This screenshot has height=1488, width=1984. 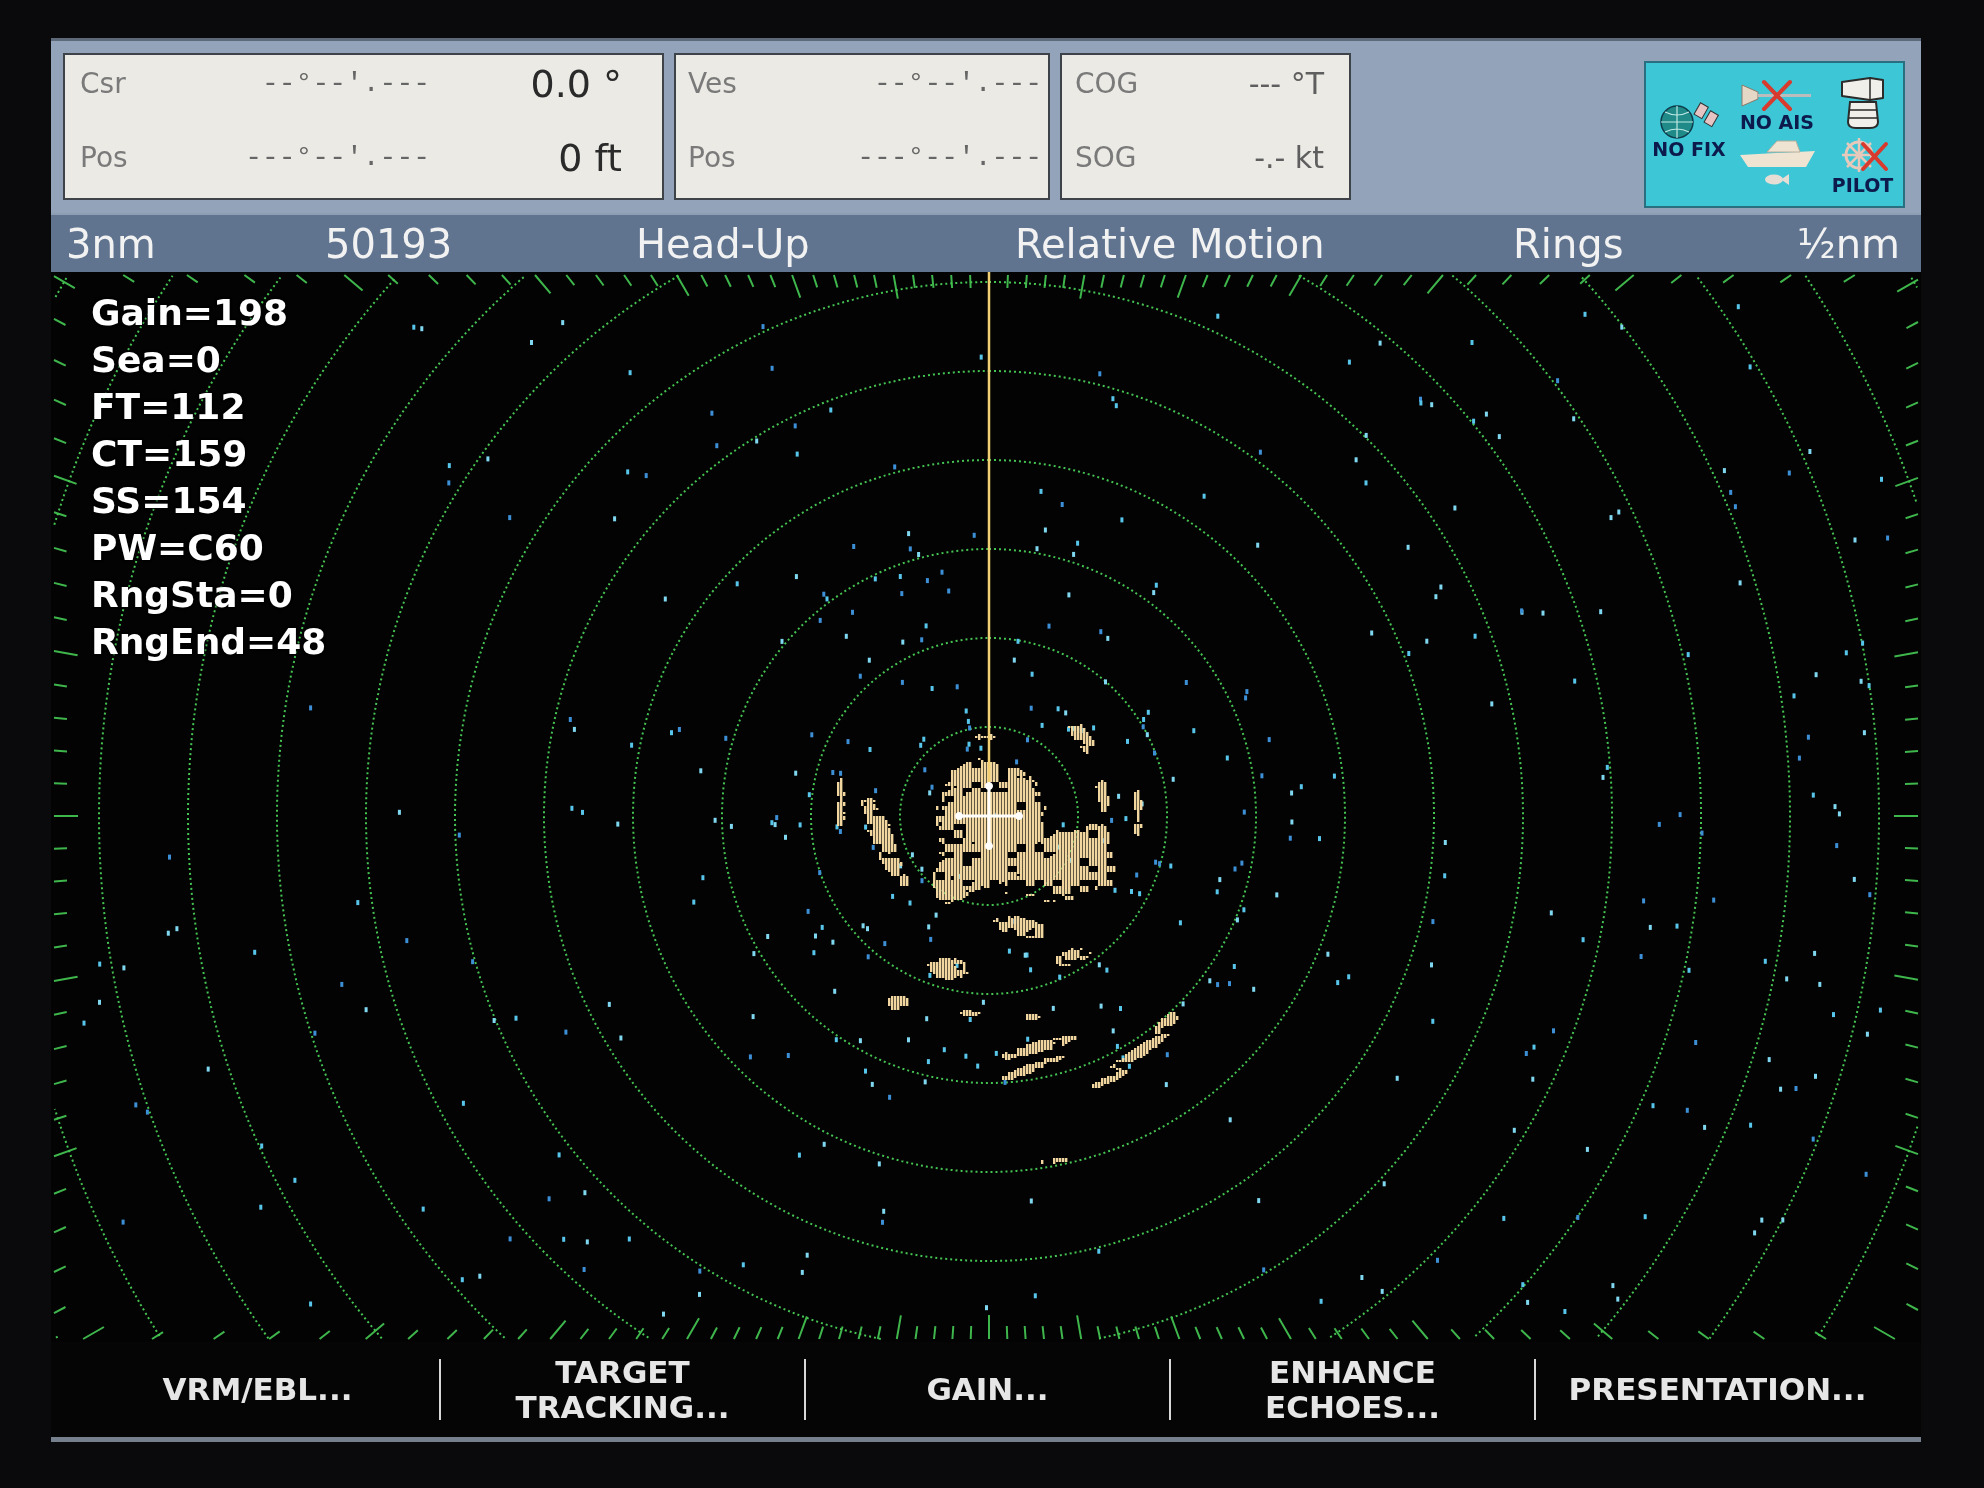 What do you see at coordinates (1170, 243) in the screenshot?
I see `status-readout: Relative Motion` at bounding box center [1170, 243].